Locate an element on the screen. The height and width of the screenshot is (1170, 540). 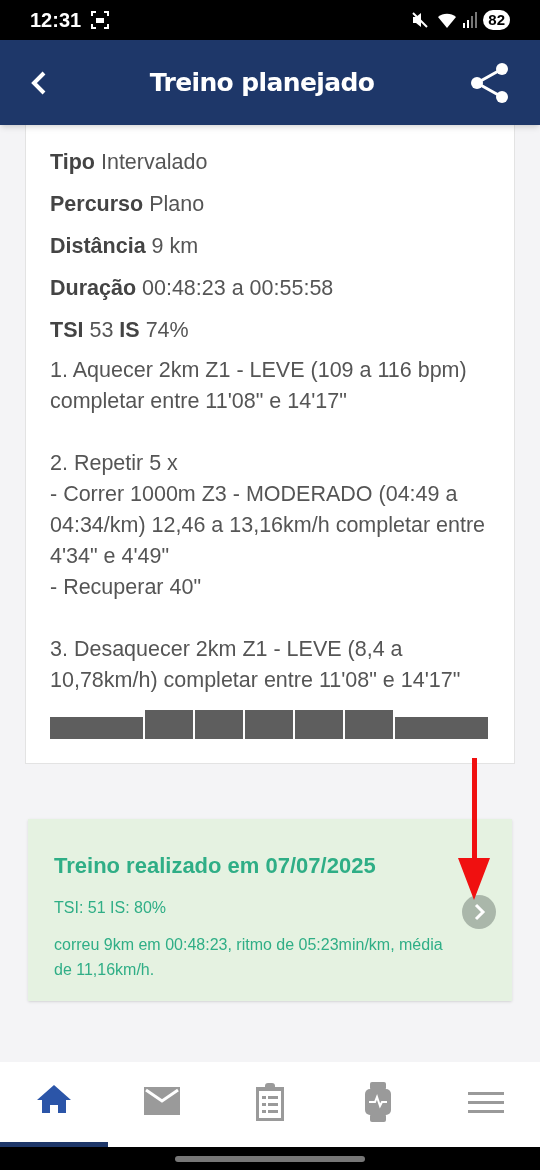
summary-line: Tipo Intervalado is located at coordinates (129, 162).